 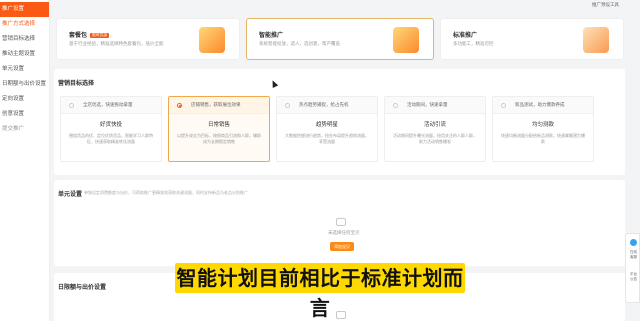 I want to click on promo-card-title: 套餐包 限时优惠, so click(x=89, y=35).